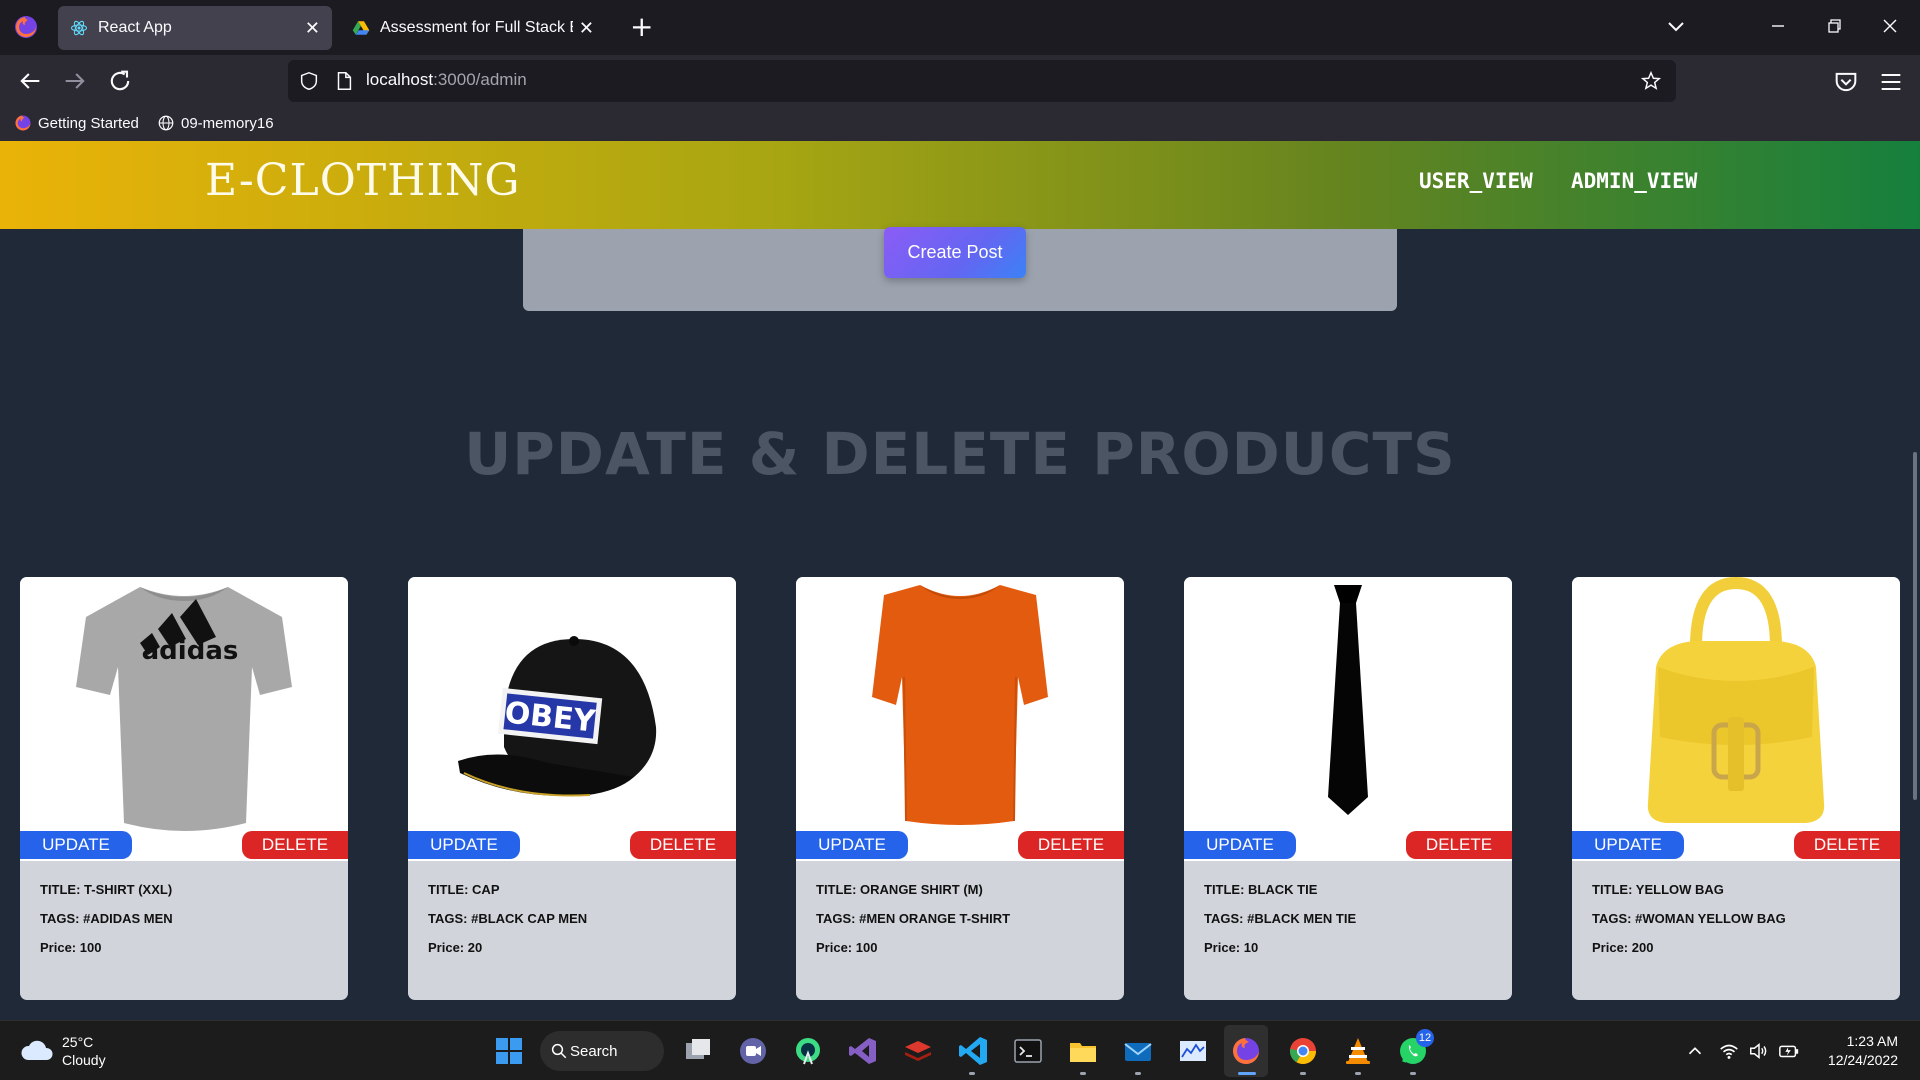  What do you see at coordinates (76, 123) in the screenshot?
I see `bookmark-getting-started: Getting Started` at bounding box center [76, 123].